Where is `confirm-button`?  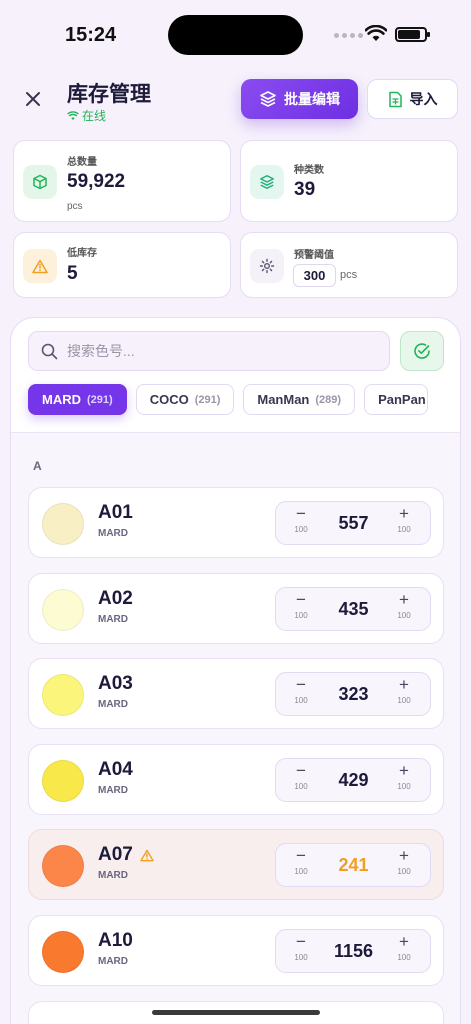
confirm-button is located at coordinates (422, 351).